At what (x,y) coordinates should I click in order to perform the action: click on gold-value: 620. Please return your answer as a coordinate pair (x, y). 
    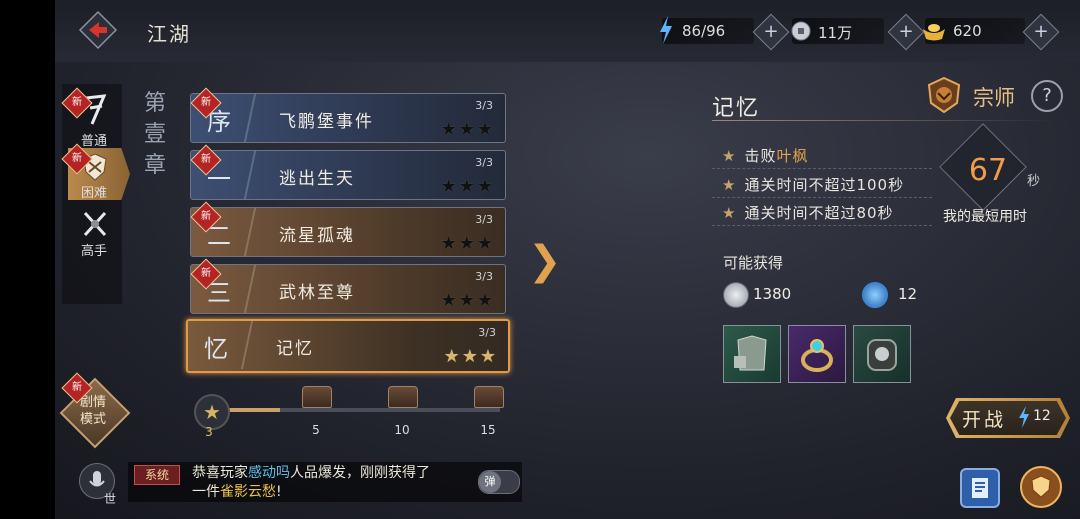
    Looking at the image, I should click on (967, 31).